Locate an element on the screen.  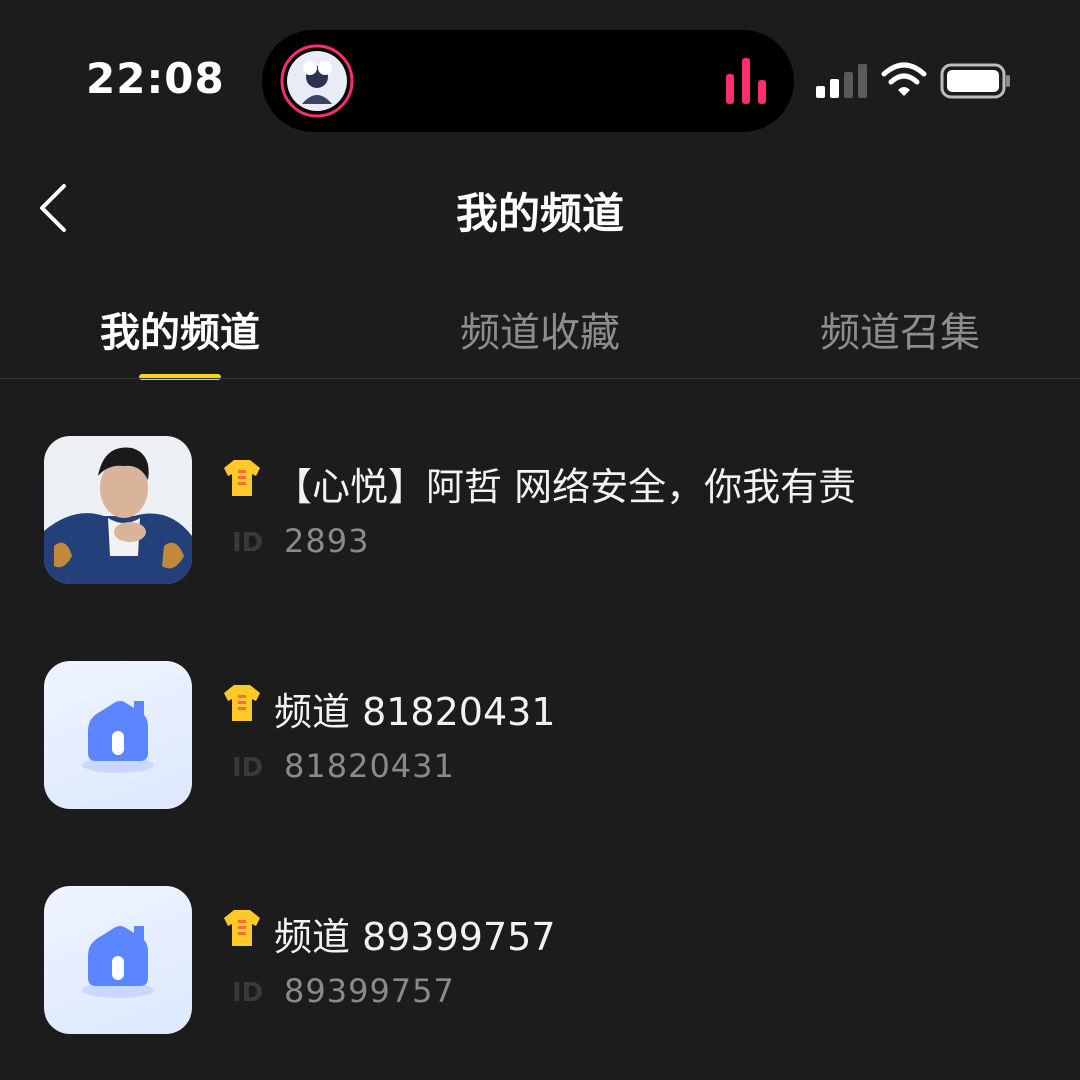
person-photo-icon is located at coordinates (118, 510).